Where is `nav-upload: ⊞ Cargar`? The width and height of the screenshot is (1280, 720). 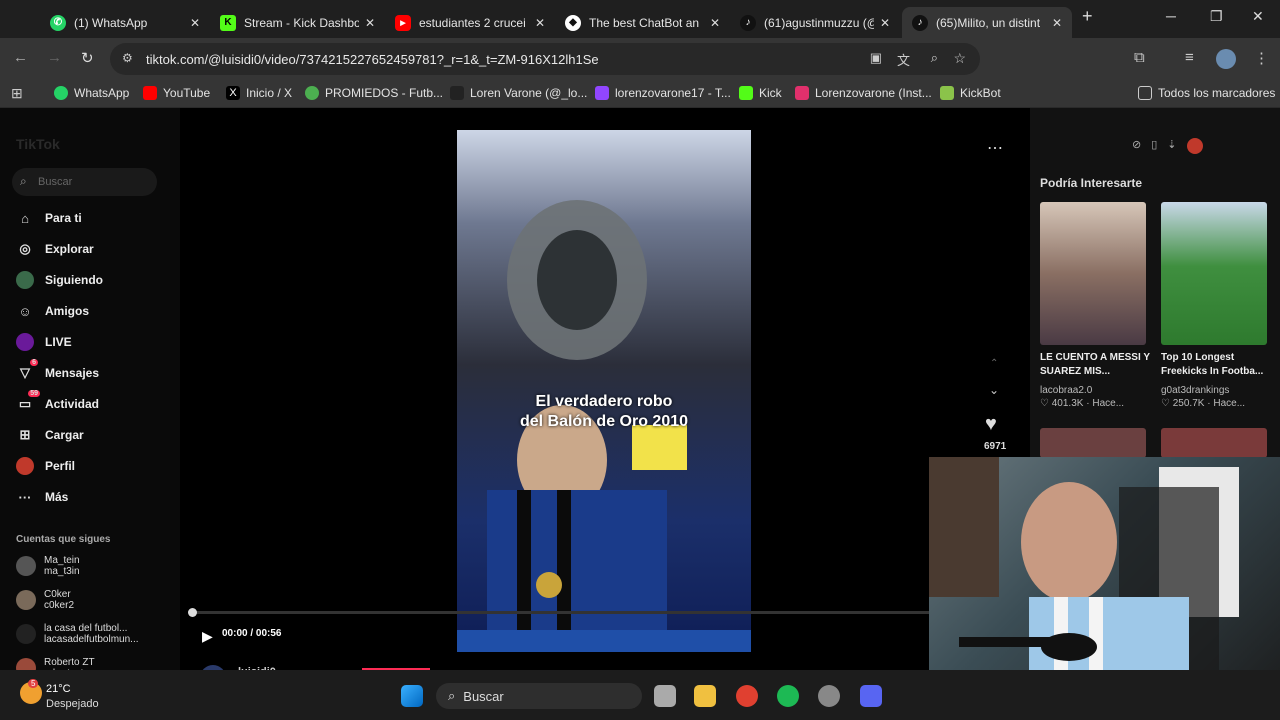 nav-upload: ⊞ Cargar is located at coordinates (50, 435).